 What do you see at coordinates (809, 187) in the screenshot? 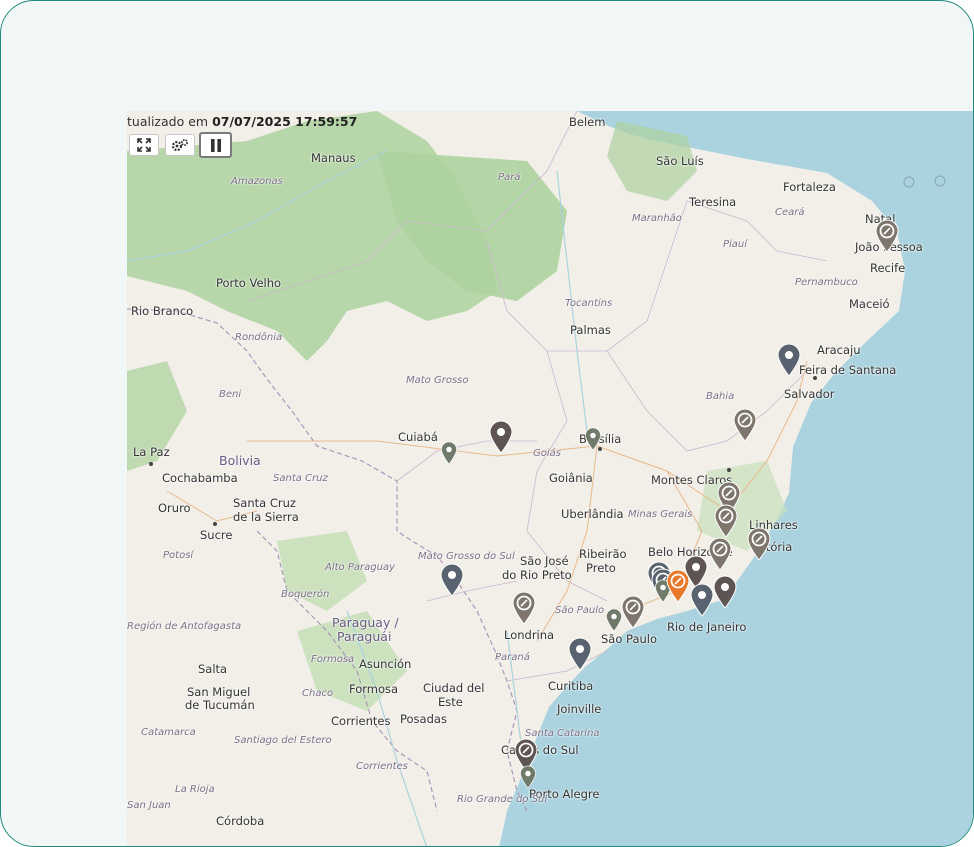
I see `city-label: Fortaleza` at bounding box center [809, 187].